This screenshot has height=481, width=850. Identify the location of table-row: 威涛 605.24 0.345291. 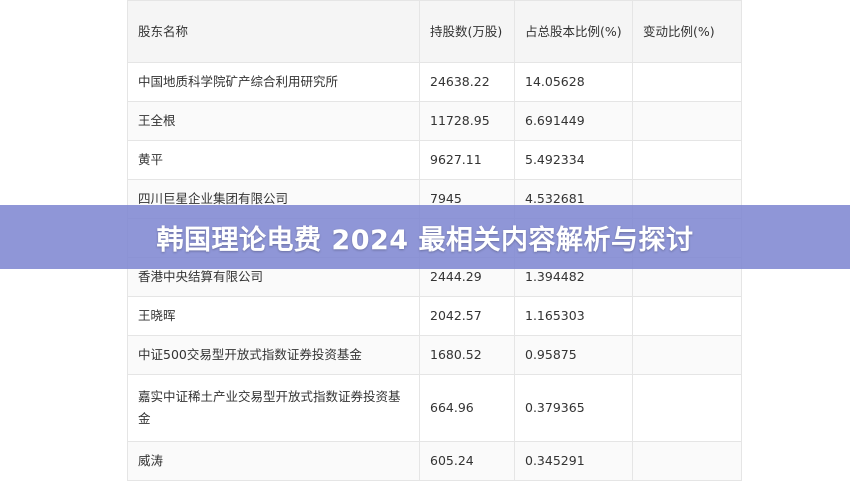
(434, 461).